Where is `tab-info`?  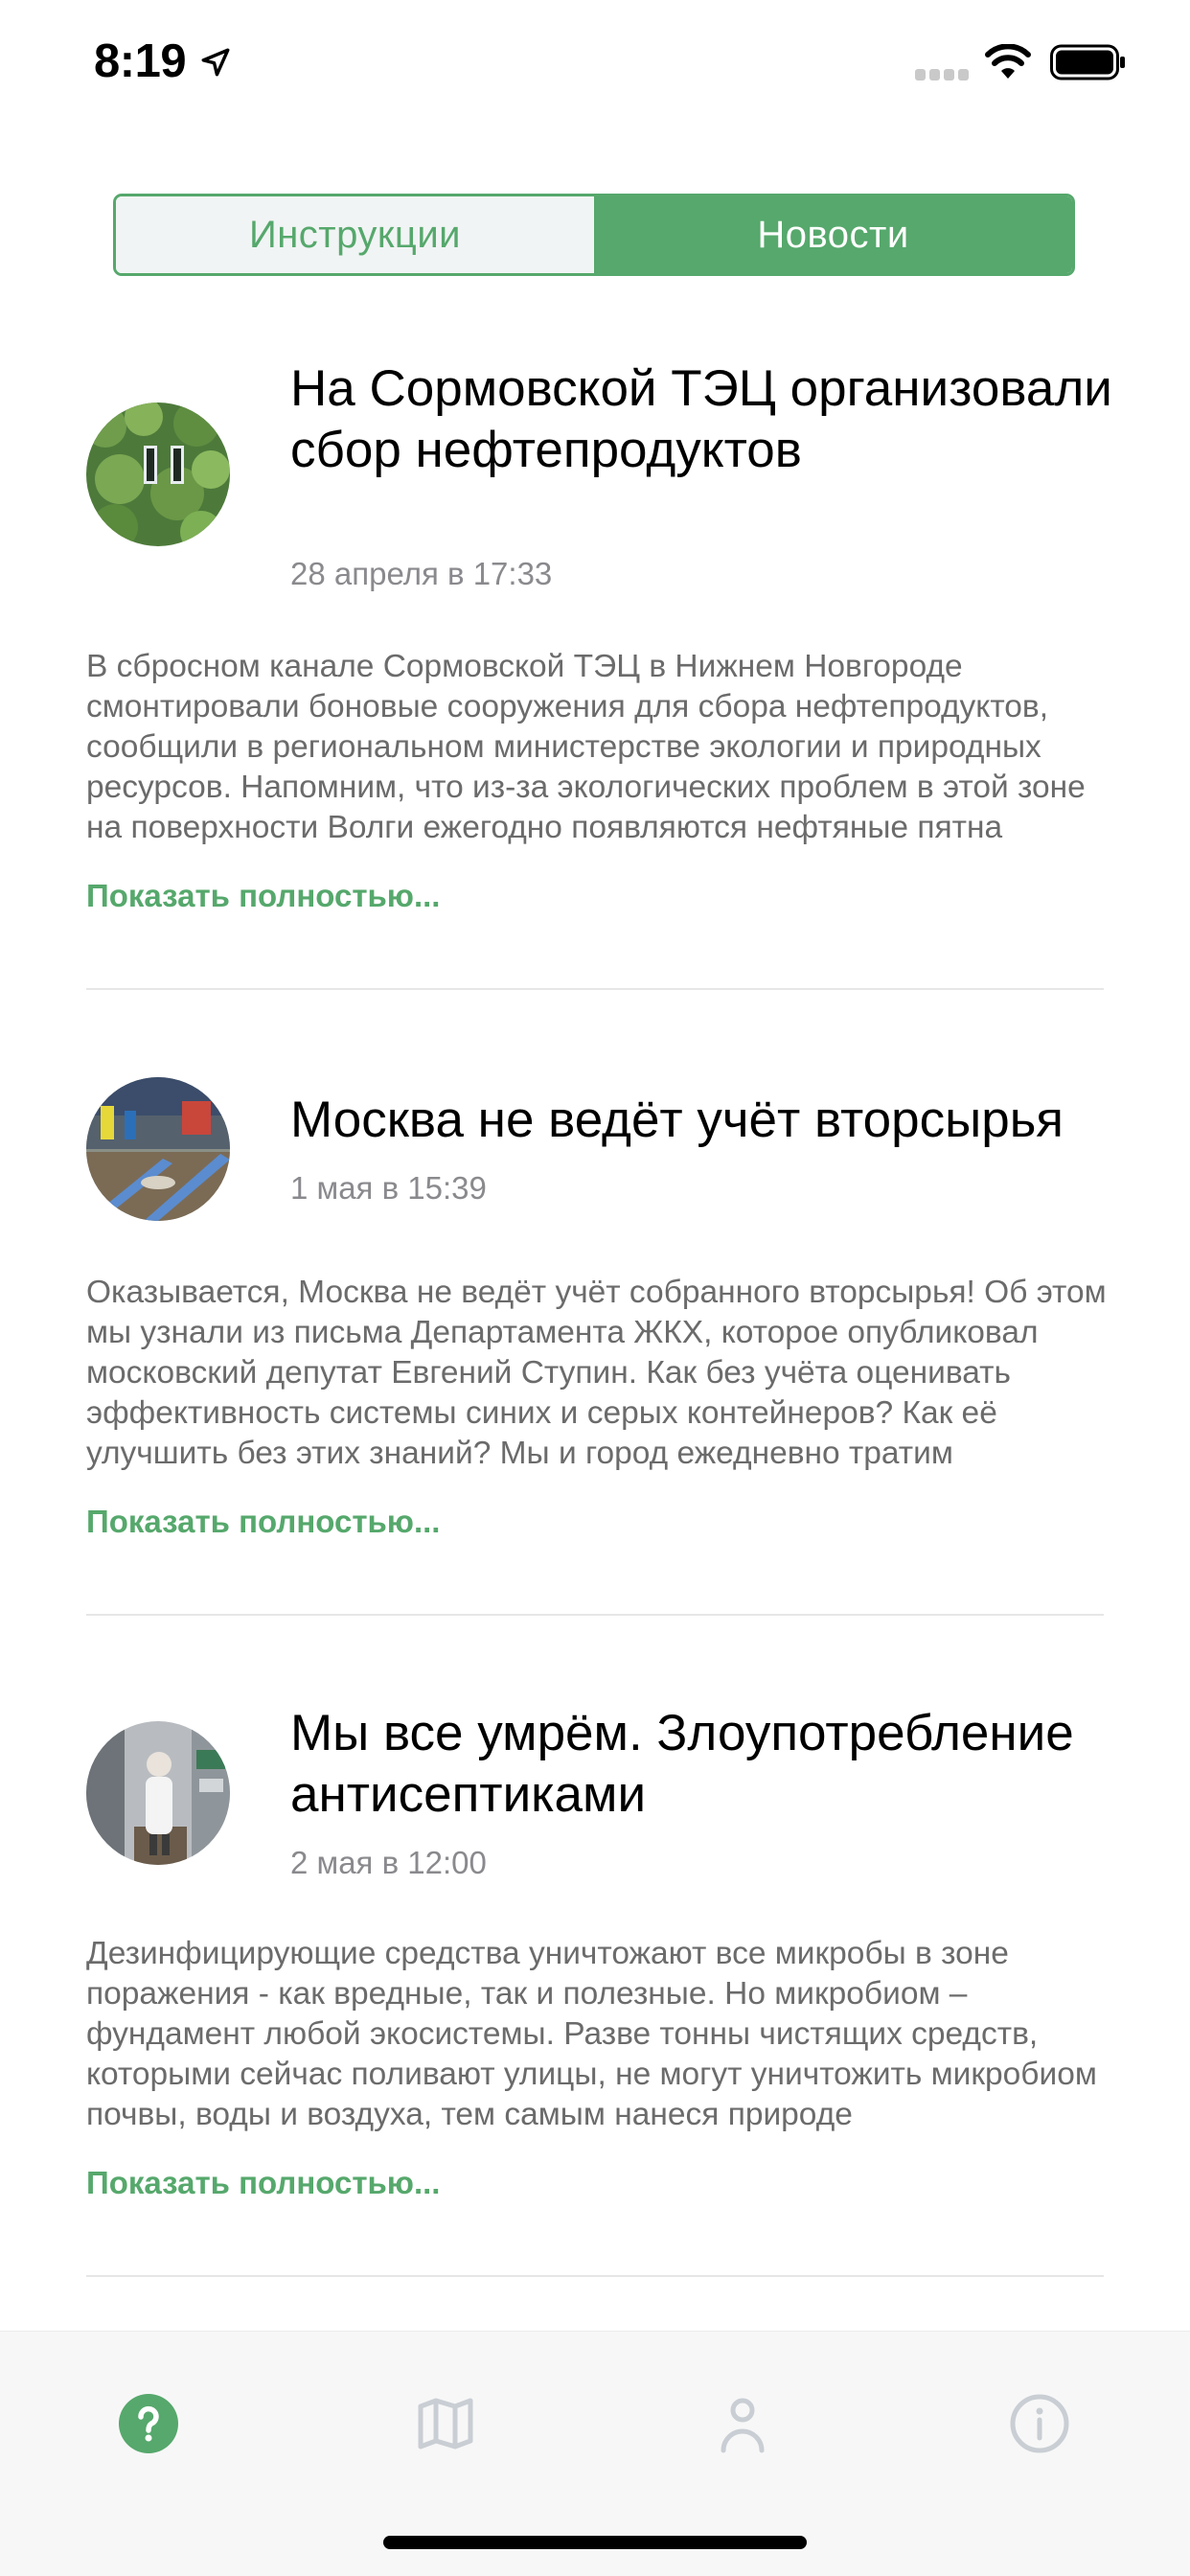
tab-info is located at coordinates (1039, 2423).